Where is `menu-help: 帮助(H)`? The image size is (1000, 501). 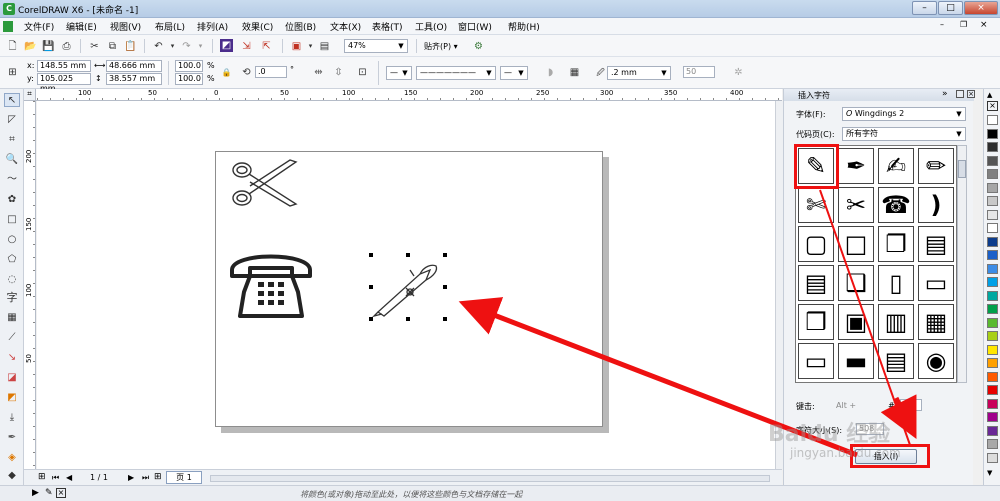
menu-help: 帮助(H) is located at coordinates (524, 26).